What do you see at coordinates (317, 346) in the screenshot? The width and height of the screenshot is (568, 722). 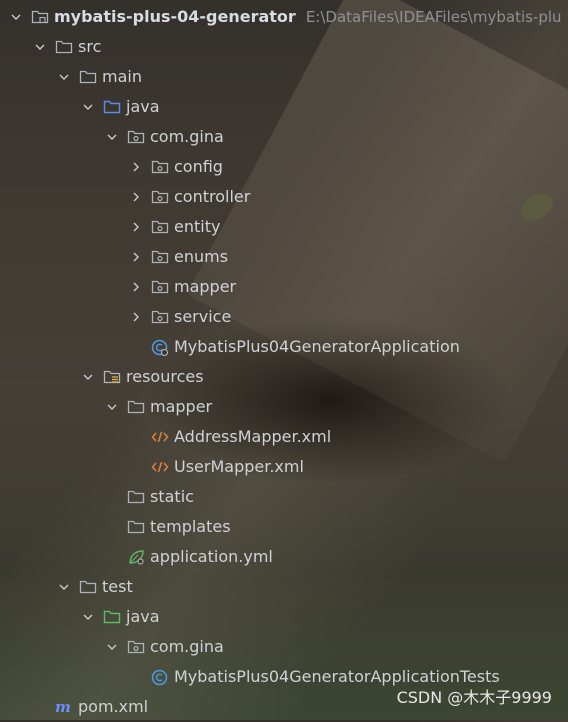 I see `class-label: MybatisPlus04GeneratorApplication` at bounding box center [317, 346].